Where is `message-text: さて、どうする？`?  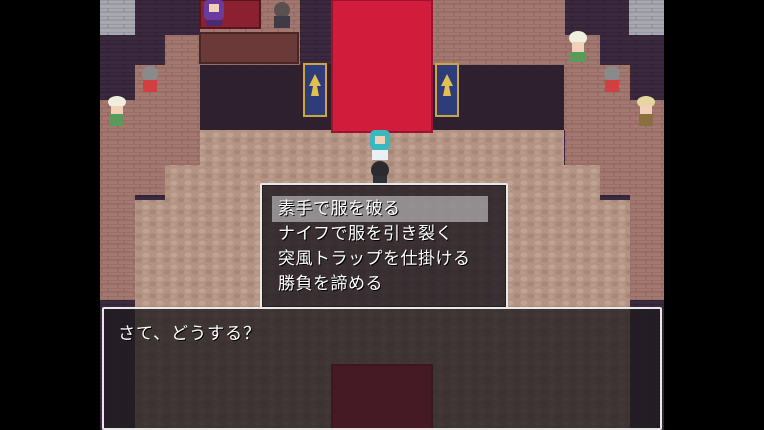
message-text: さて、どうする？ is located at coordinates (190, 334).